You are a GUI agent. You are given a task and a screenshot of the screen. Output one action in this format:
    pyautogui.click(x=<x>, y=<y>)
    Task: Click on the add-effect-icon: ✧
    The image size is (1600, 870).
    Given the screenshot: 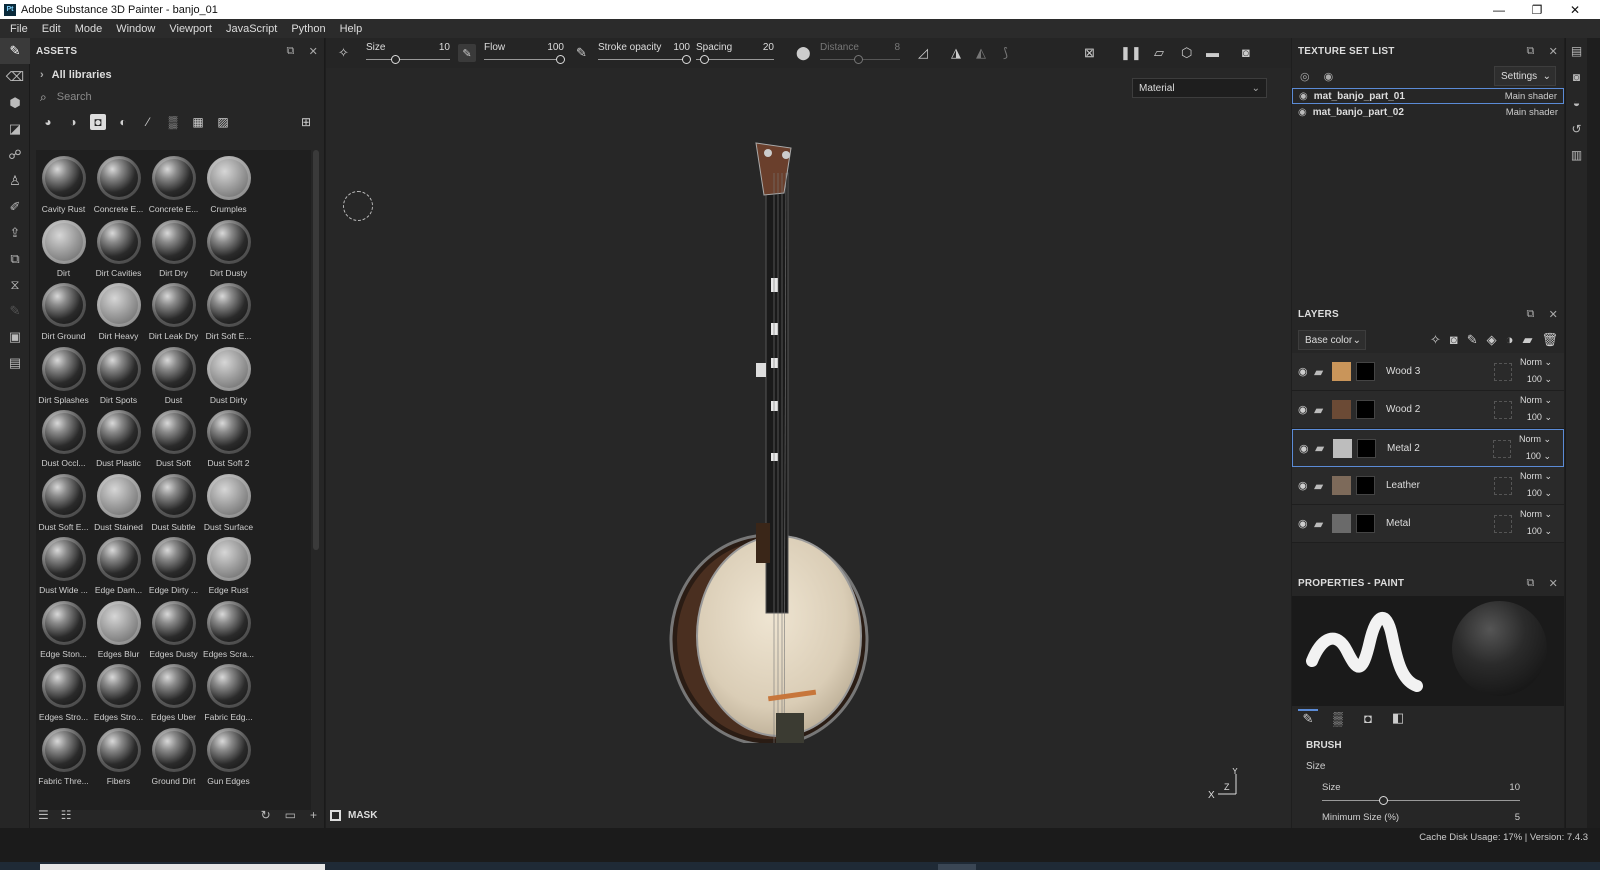 What is the action you would take?
    pyautogui.click(x=1435, y=340)
    